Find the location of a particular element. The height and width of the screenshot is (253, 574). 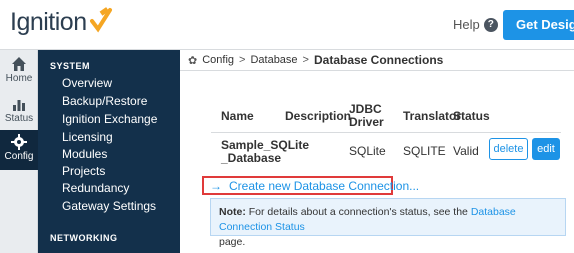

logo-text: Ignition is located at coordinates (48, 22).